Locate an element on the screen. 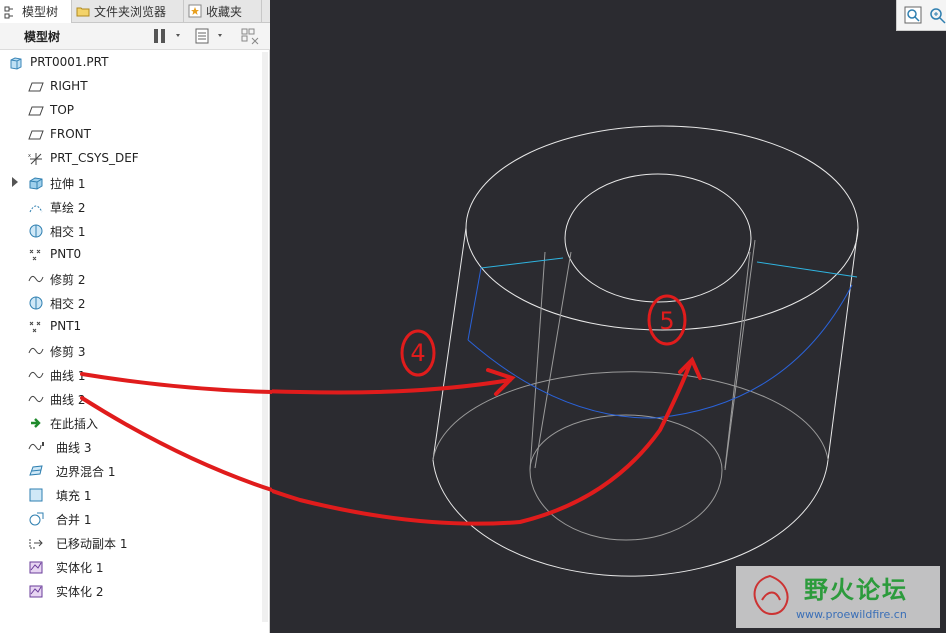 The height and width of the screenshot is (633, 946). zoom-in-icon is located at coordinates (938, 16).